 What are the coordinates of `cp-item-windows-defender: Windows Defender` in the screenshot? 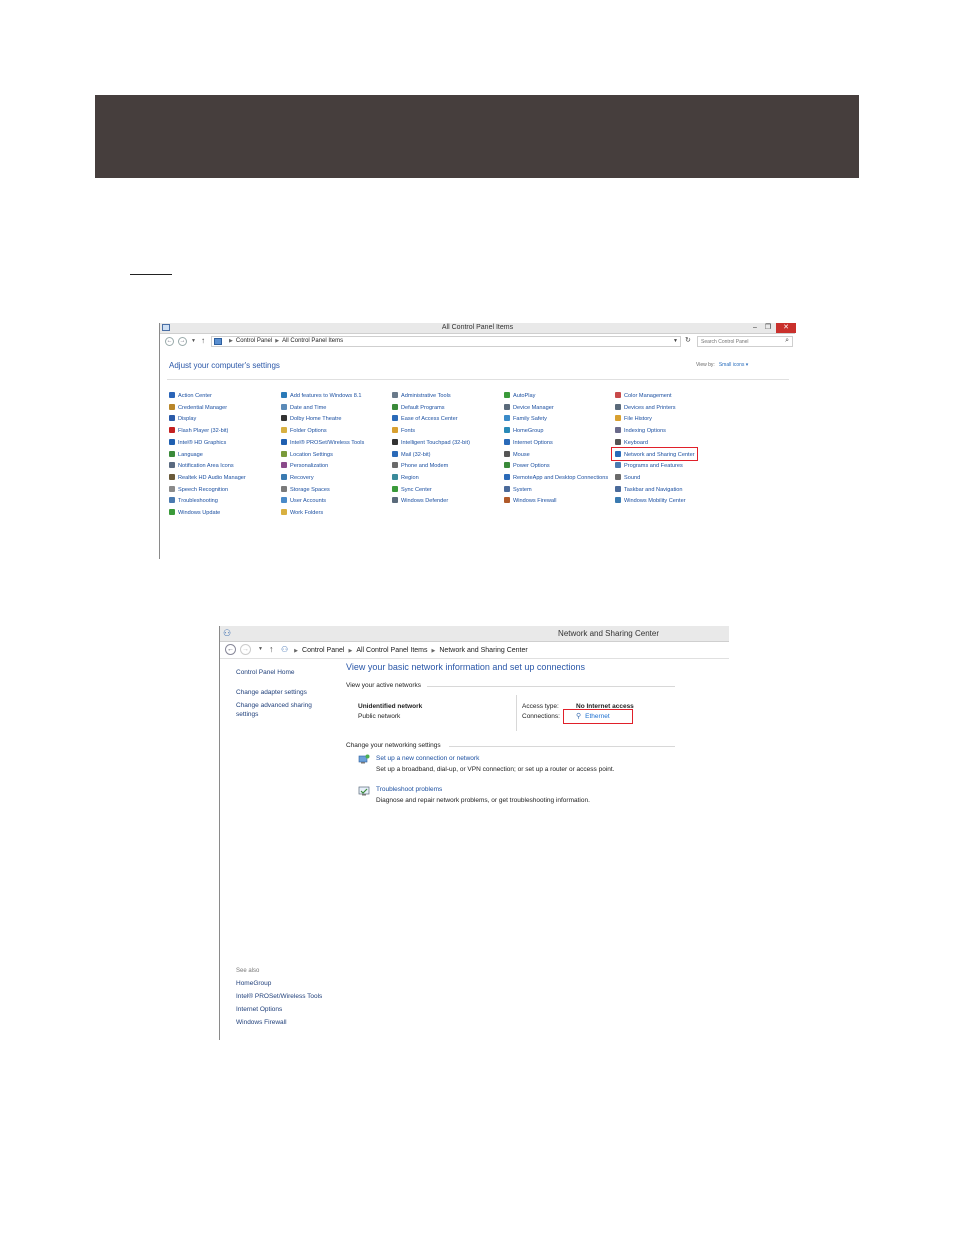 It's located at (420, 501).